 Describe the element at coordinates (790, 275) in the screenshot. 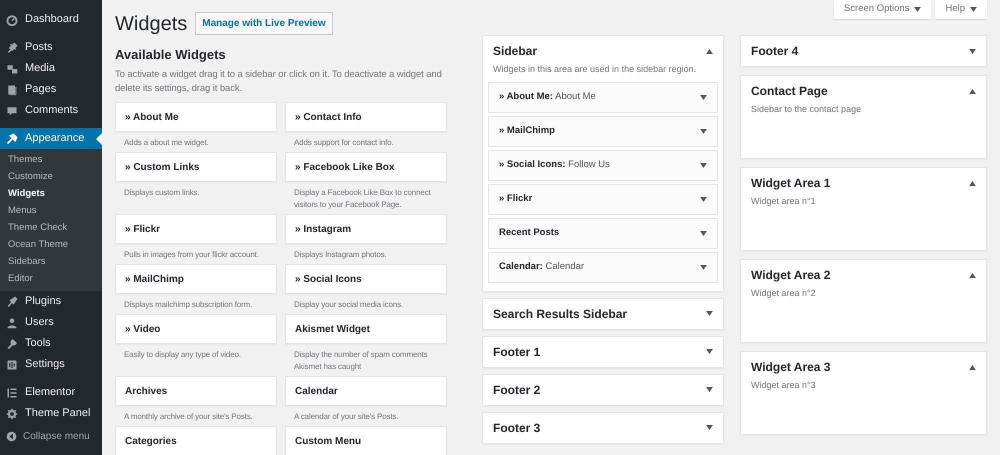

I see `widget-area-title: Widget Area 2` at that location.